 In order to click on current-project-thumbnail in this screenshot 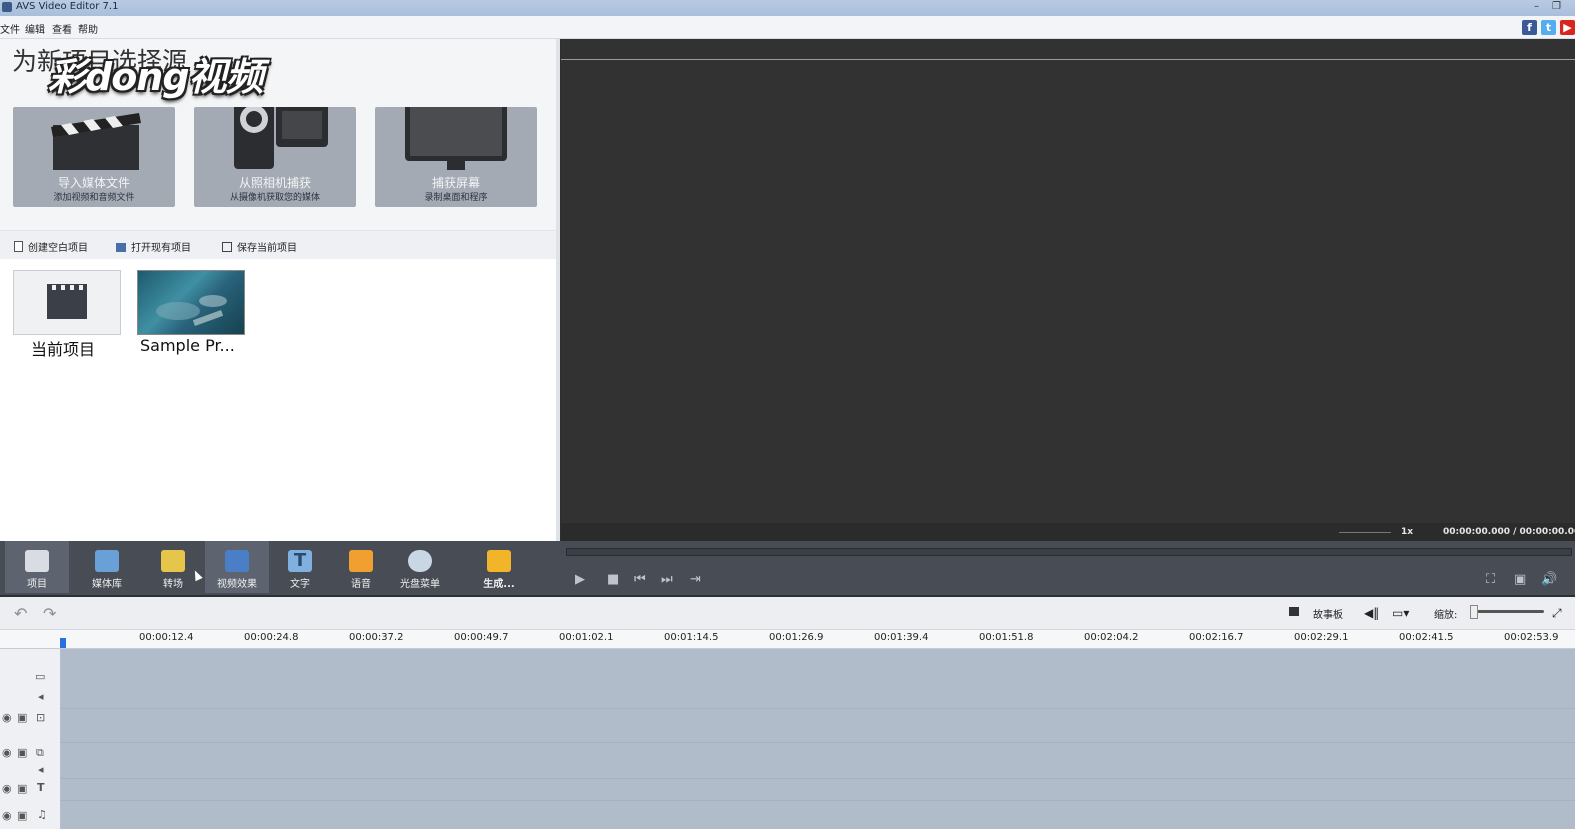, I will do `click(67, 302)`.